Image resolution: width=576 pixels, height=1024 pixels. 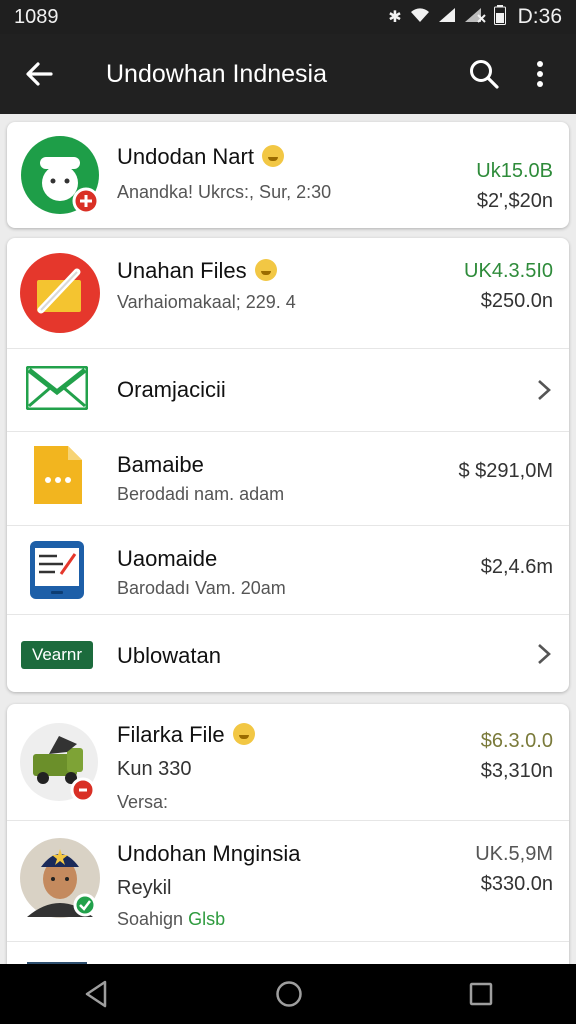 What do you see at coordinates (288, 570) in the screenshot?
I see `list-item-uaomaide: Uaomaide Barodadı Vam. 20am $2,4.6m` at bounding box center [288, 570].